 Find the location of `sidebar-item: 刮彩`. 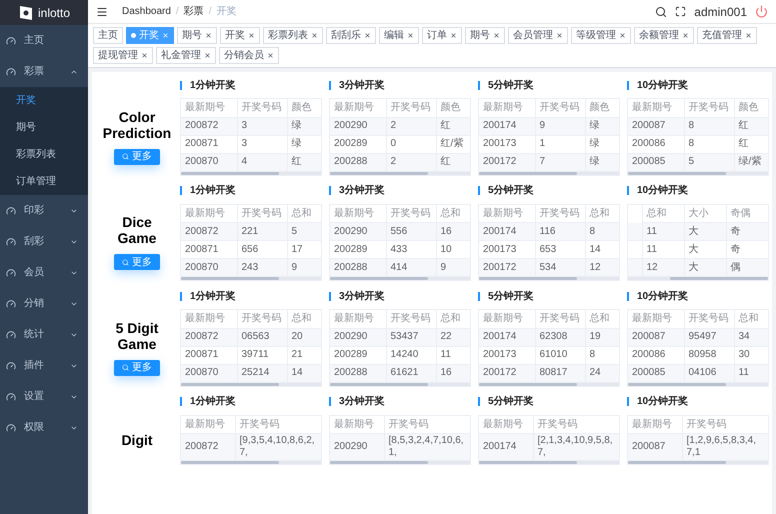

sidebar-item: 刮彩 is located at coordinates (44, 241).